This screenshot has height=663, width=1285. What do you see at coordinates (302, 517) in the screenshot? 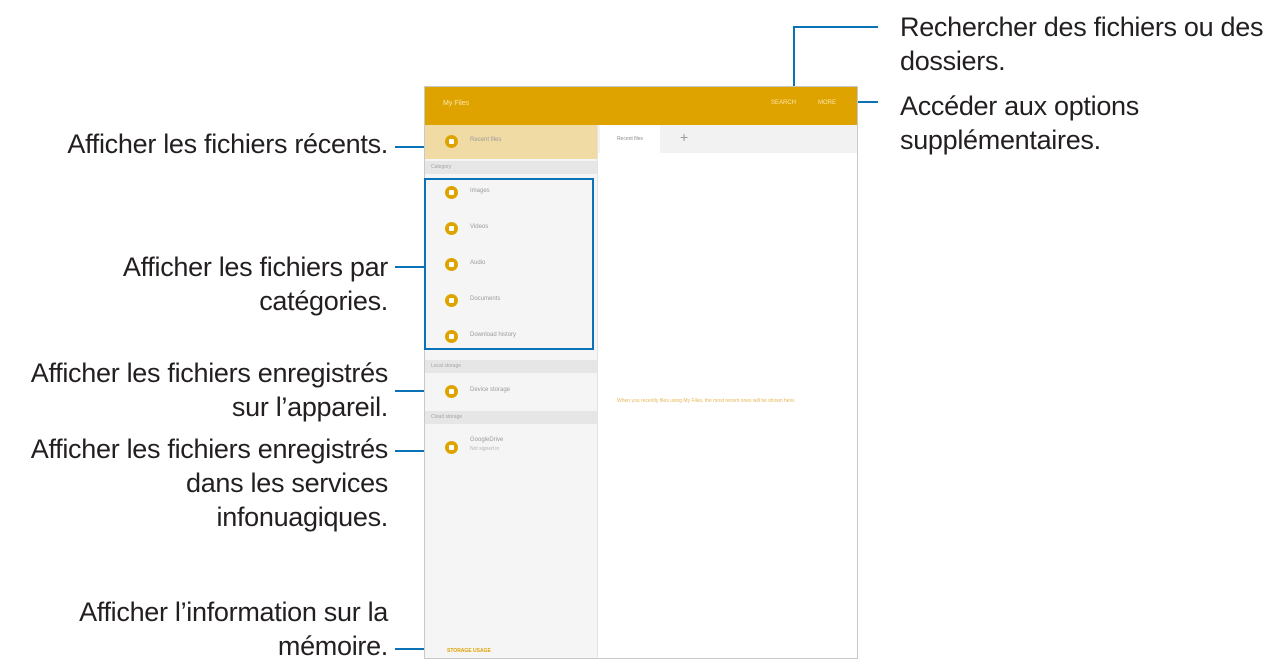
I see `annotation-cloud-line3: infonuagiques.` at bounding box center [302, 517].